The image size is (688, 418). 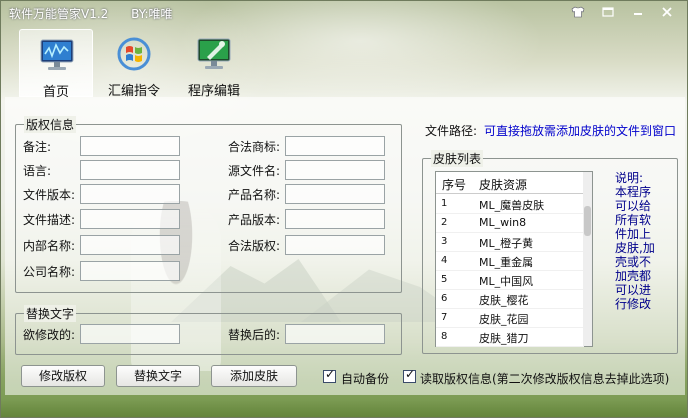 I want to click on close-button, so click(x=667, y=12).